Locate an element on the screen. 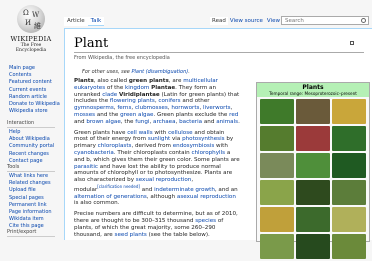  article-link: brown algae is located at coordinates (103, 122).